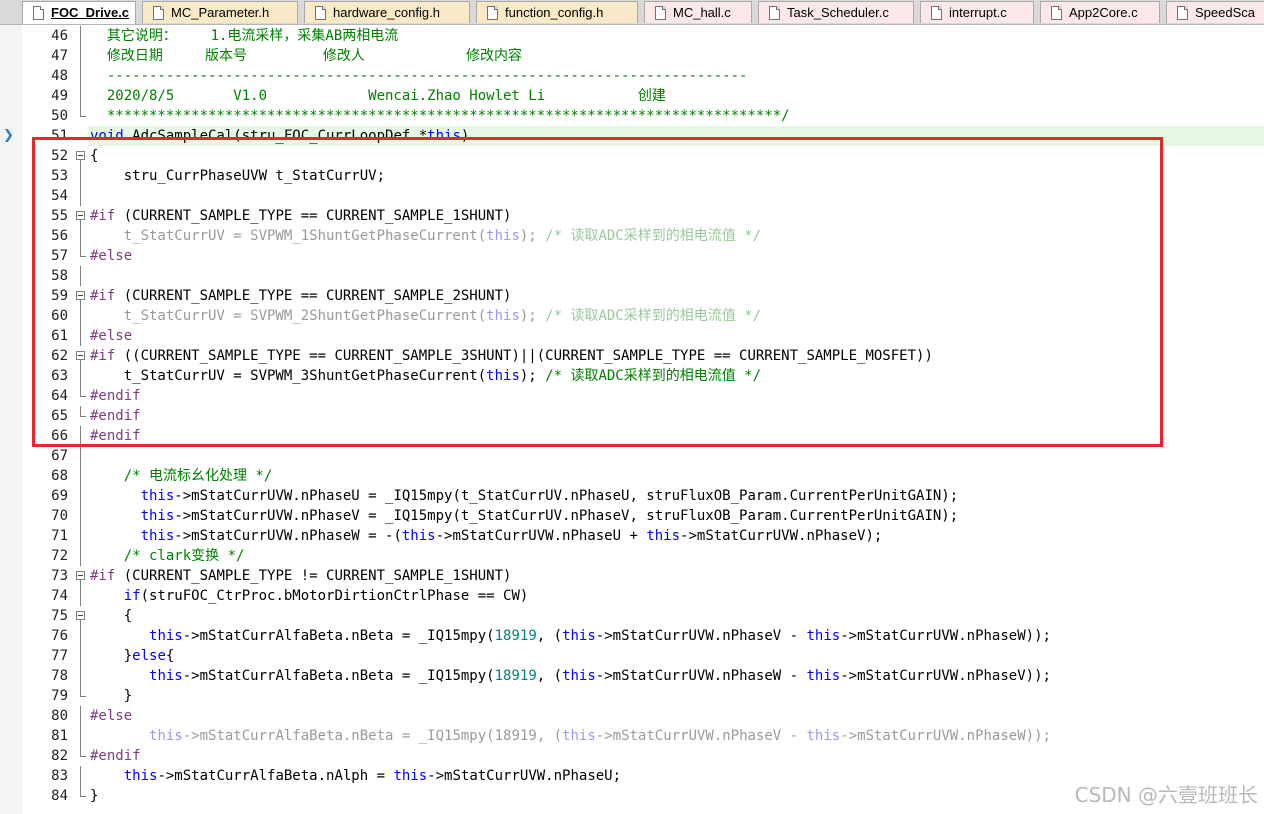 This screenshot has height=814, width=1264. Describe the element at coordinates (698, 12) in the screenshot. I see `tab-mc-hall-c: MC_hall.c` at that location.